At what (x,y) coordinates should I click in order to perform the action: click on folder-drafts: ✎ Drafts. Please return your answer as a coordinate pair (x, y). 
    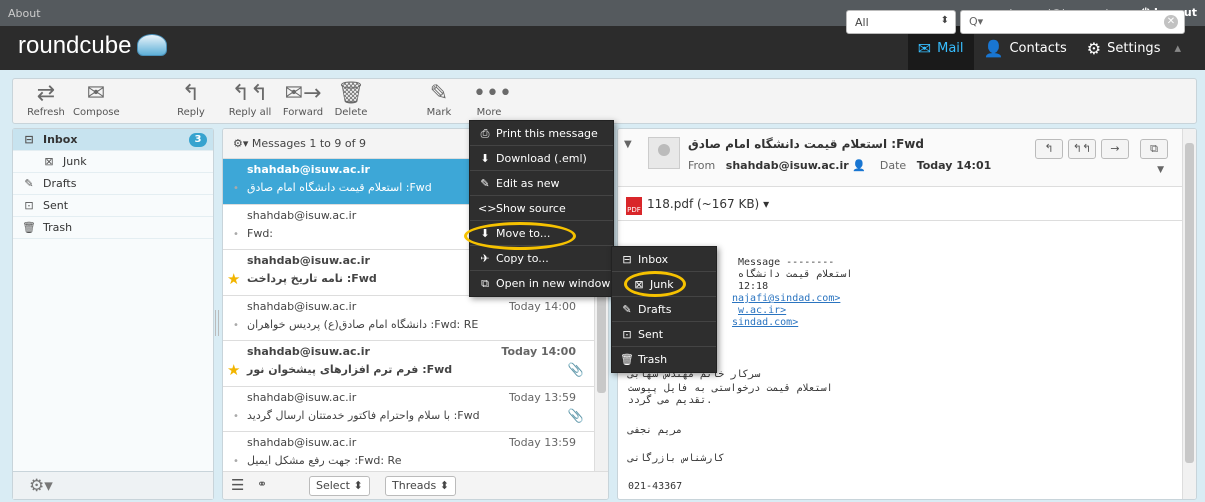
    Looking at the image, I should click on (113, 184).